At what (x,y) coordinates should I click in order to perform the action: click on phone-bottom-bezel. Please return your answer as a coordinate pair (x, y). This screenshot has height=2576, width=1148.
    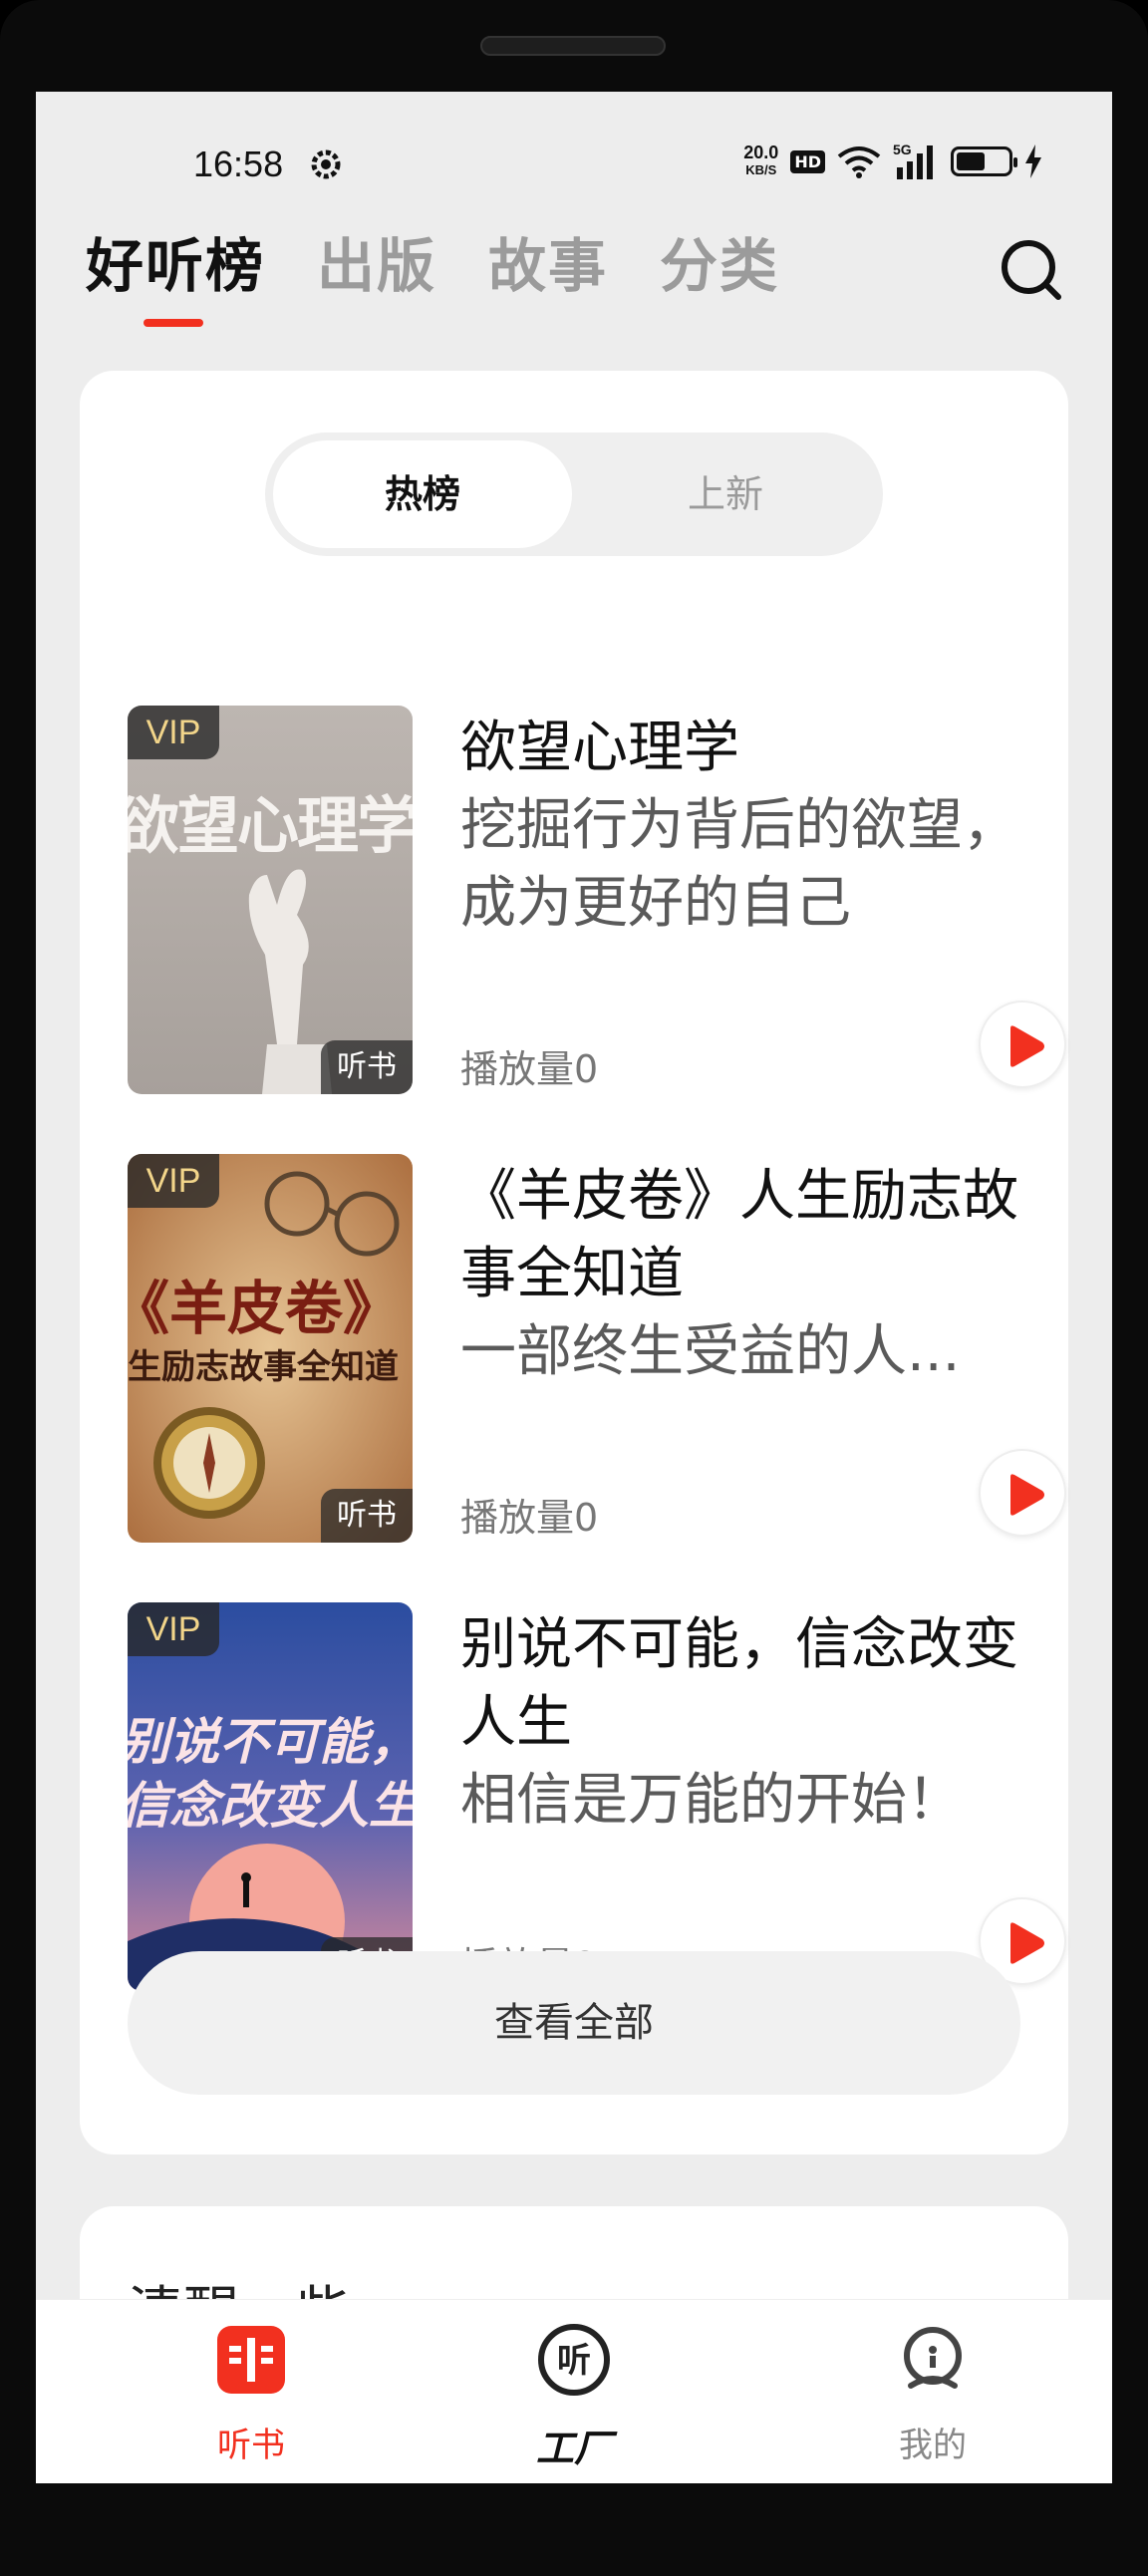
    Looking at the image, I should click on (574, 2529).